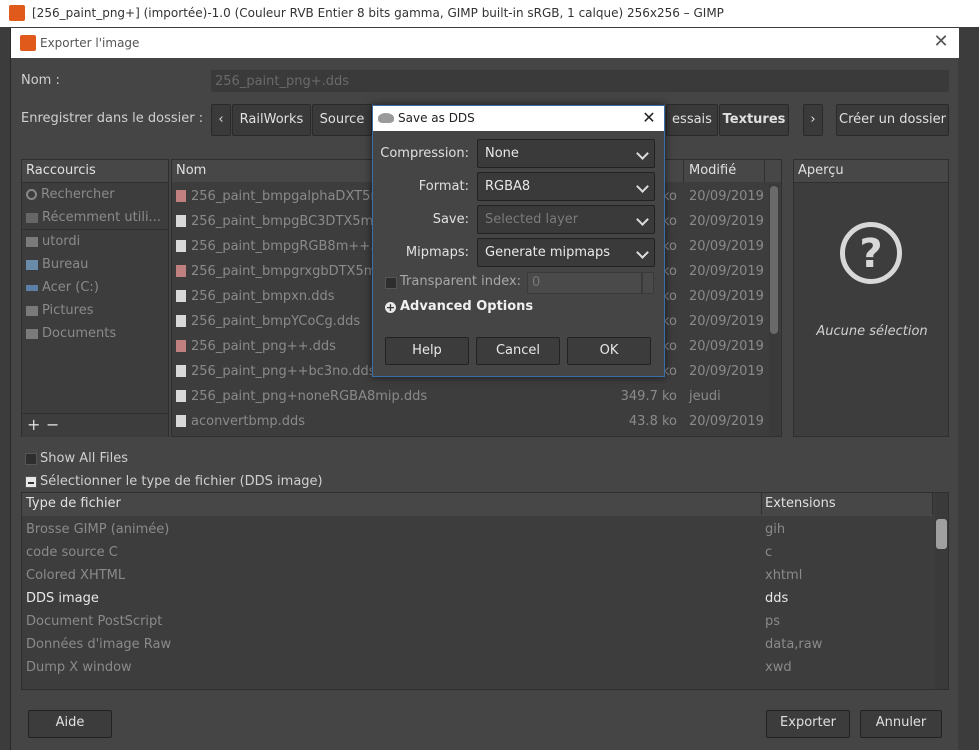 This screenshot has width=979, height=750. I want to click on spinner-arrows-icon, so click(648, 283).